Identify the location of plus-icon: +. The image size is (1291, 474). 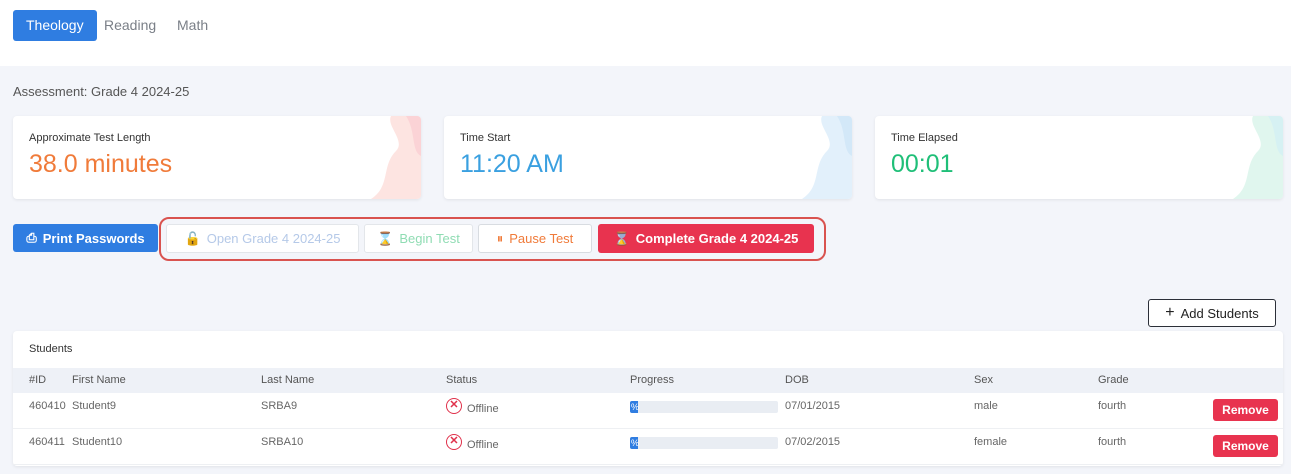
(1170, 312).